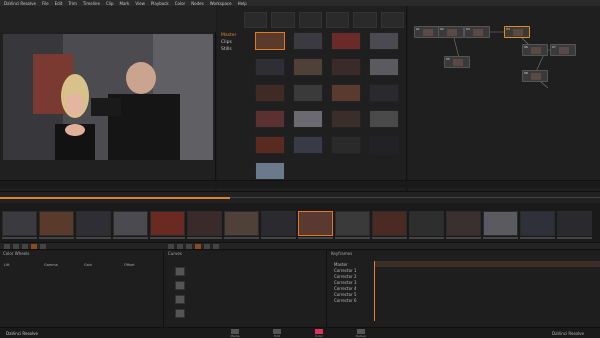 This screenshot has width=600, height=338. I want to click on keyframe-row-3: Corrector 3, so click(345, 282).